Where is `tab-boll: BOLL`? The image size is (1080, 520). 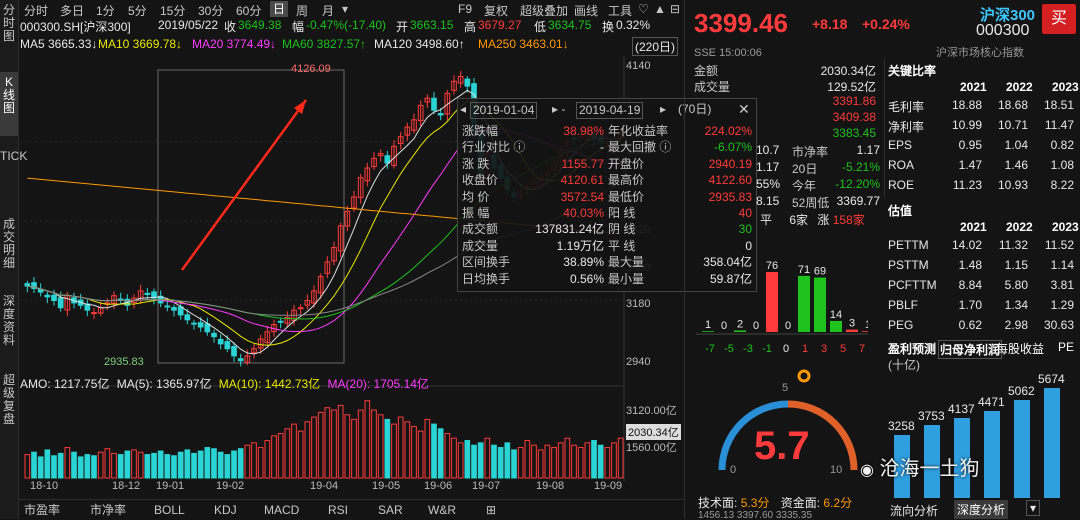 tab-boll: BOLL is located at coordinates (169, 510).